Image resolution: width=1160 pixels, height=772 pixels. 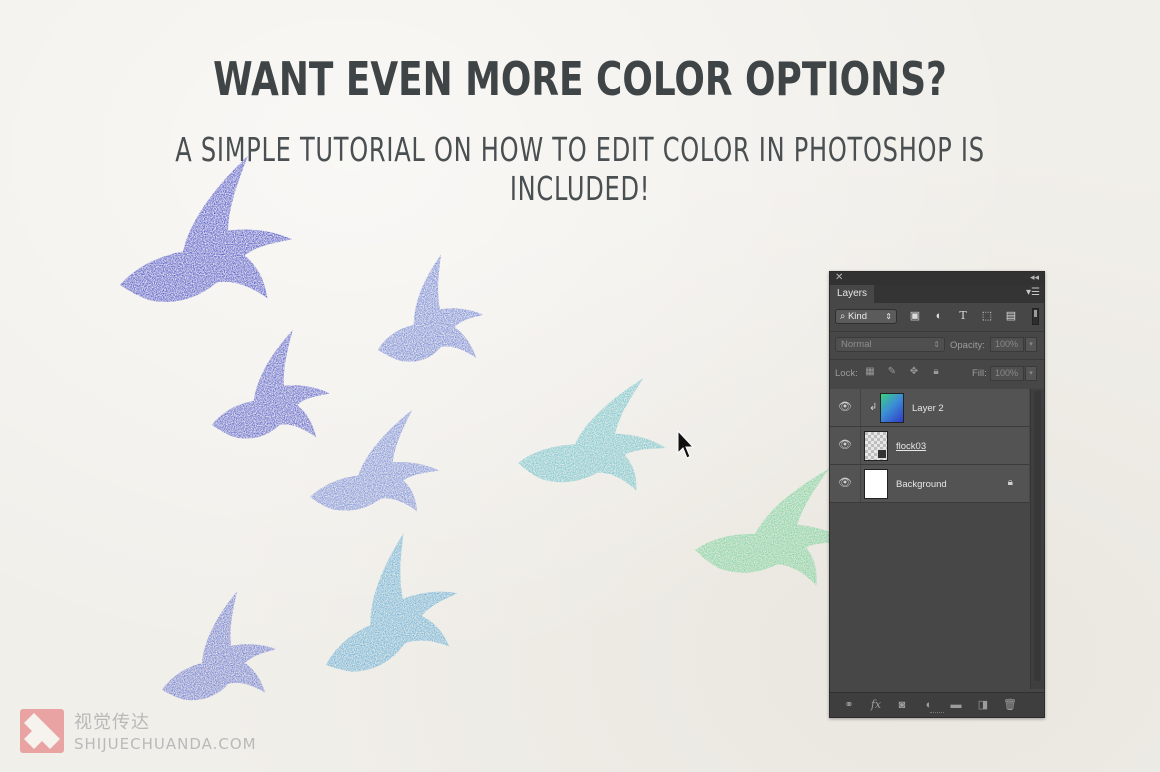 What do you see at coordinates (914, 372) in the screenshot?
I see `lock-position-icon: ✥` at bounding box center [914, 372].